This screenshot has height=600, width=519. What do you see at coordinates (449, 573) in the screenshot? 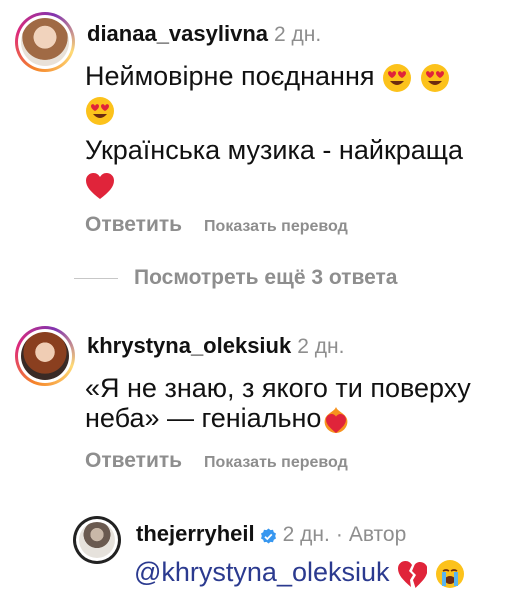
I see `crying-face-emoji-icon` at bounding box center [449, 573].